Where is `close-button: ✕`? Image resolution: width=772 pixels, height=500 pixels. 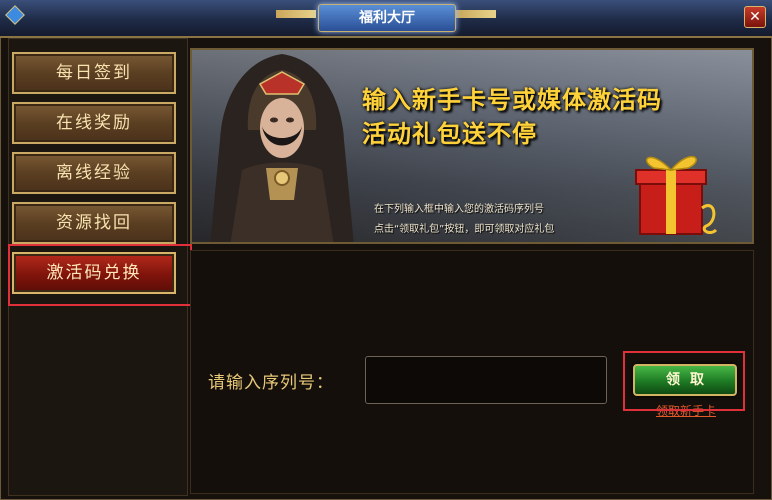
close-button: ✕ is located at coordinates (755, 17).